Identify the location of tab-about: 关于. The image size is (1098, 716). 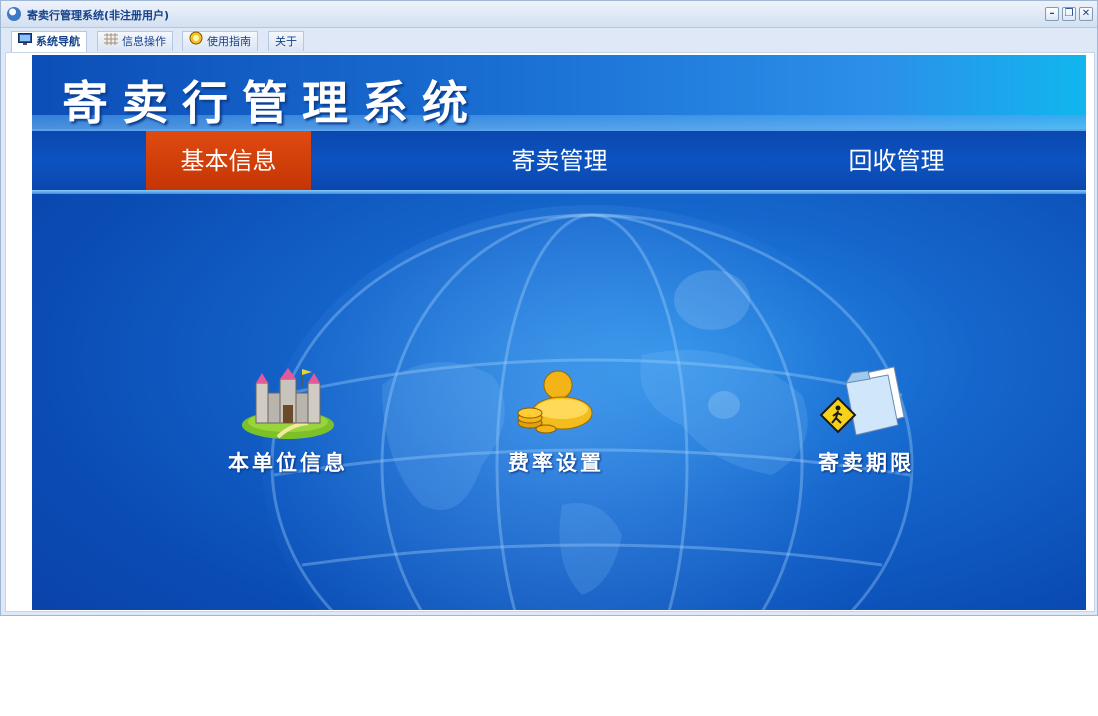
(286, 41).